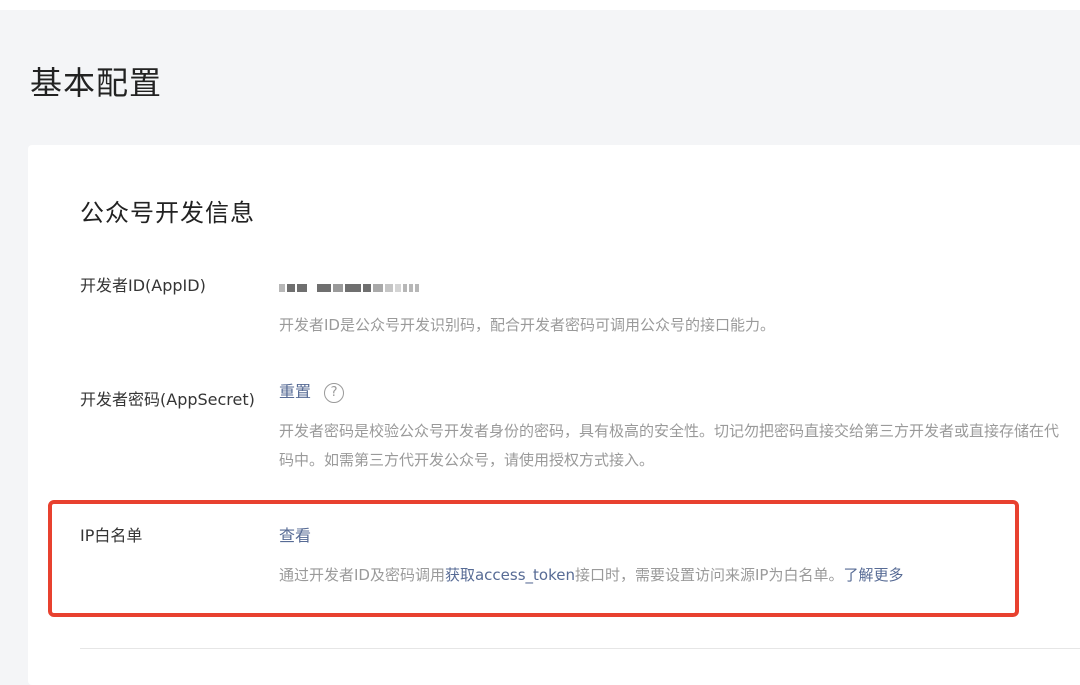  What do you see at coordinates (527, 325) in the screenshot?
I see `appid-desc: 开发者ID是公众号开发识别码，配合开发者密码可调用公众号的接口能力。` at bounding box center [527, 325].